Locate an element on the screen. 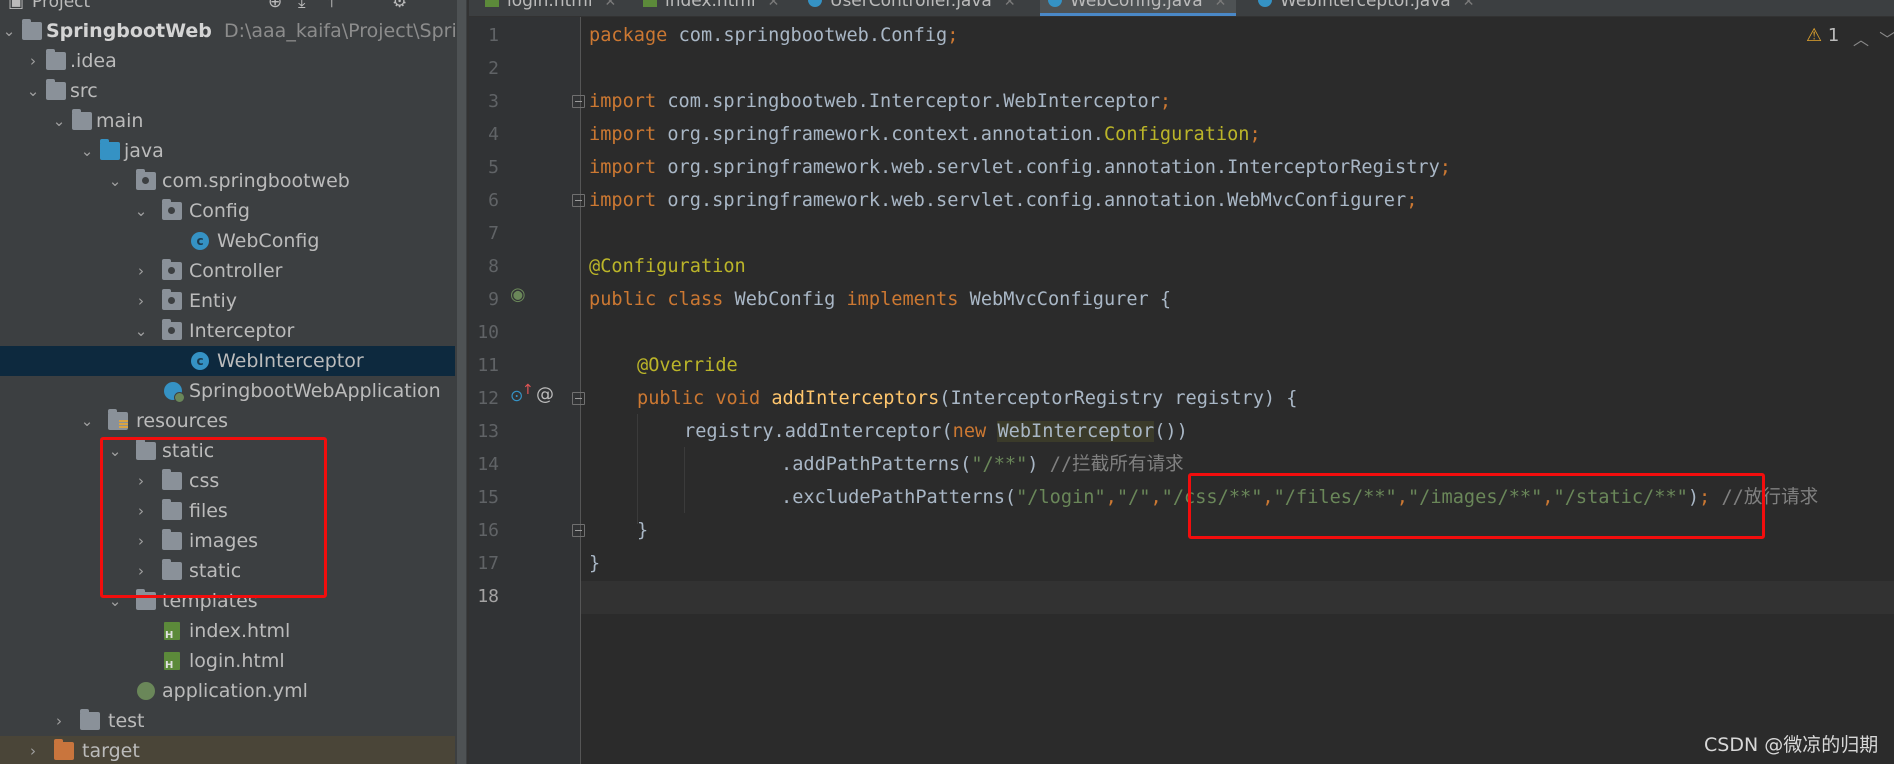  code-token: .addPathPatterns( is located at coordinates (876, 464).